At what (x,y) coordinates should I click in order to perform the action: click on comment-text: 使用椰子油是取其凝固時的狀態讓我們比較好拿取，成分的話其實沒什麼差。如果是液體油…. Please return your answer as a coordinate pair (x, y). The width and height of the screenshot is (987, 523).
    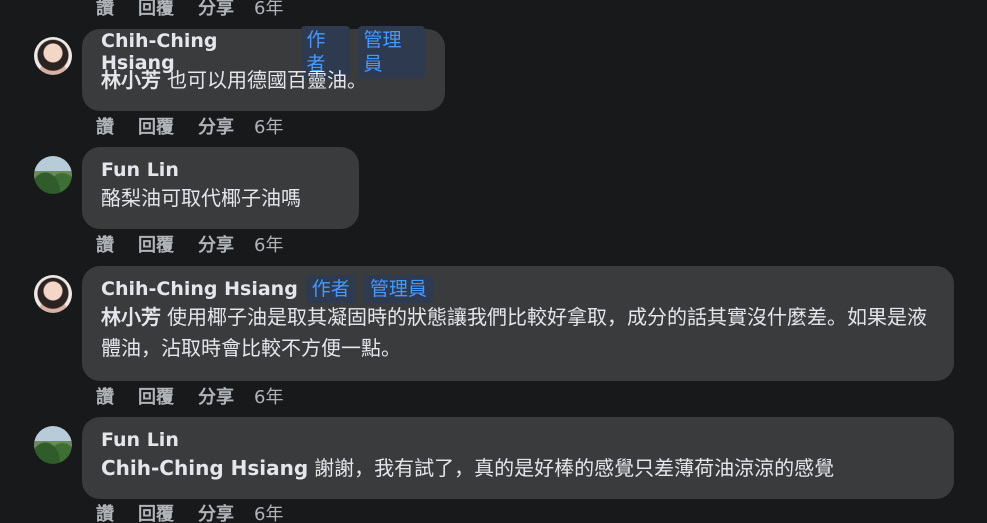
    Looking at the image, I should click on (514, 332).